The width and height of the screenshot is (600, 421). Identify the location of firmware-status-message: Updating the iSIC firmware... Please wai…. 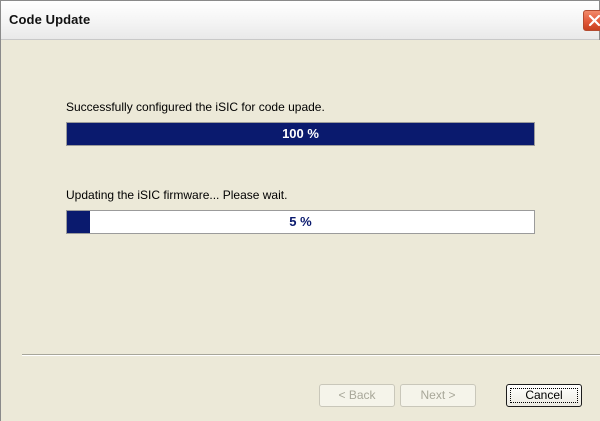
(177, 195).